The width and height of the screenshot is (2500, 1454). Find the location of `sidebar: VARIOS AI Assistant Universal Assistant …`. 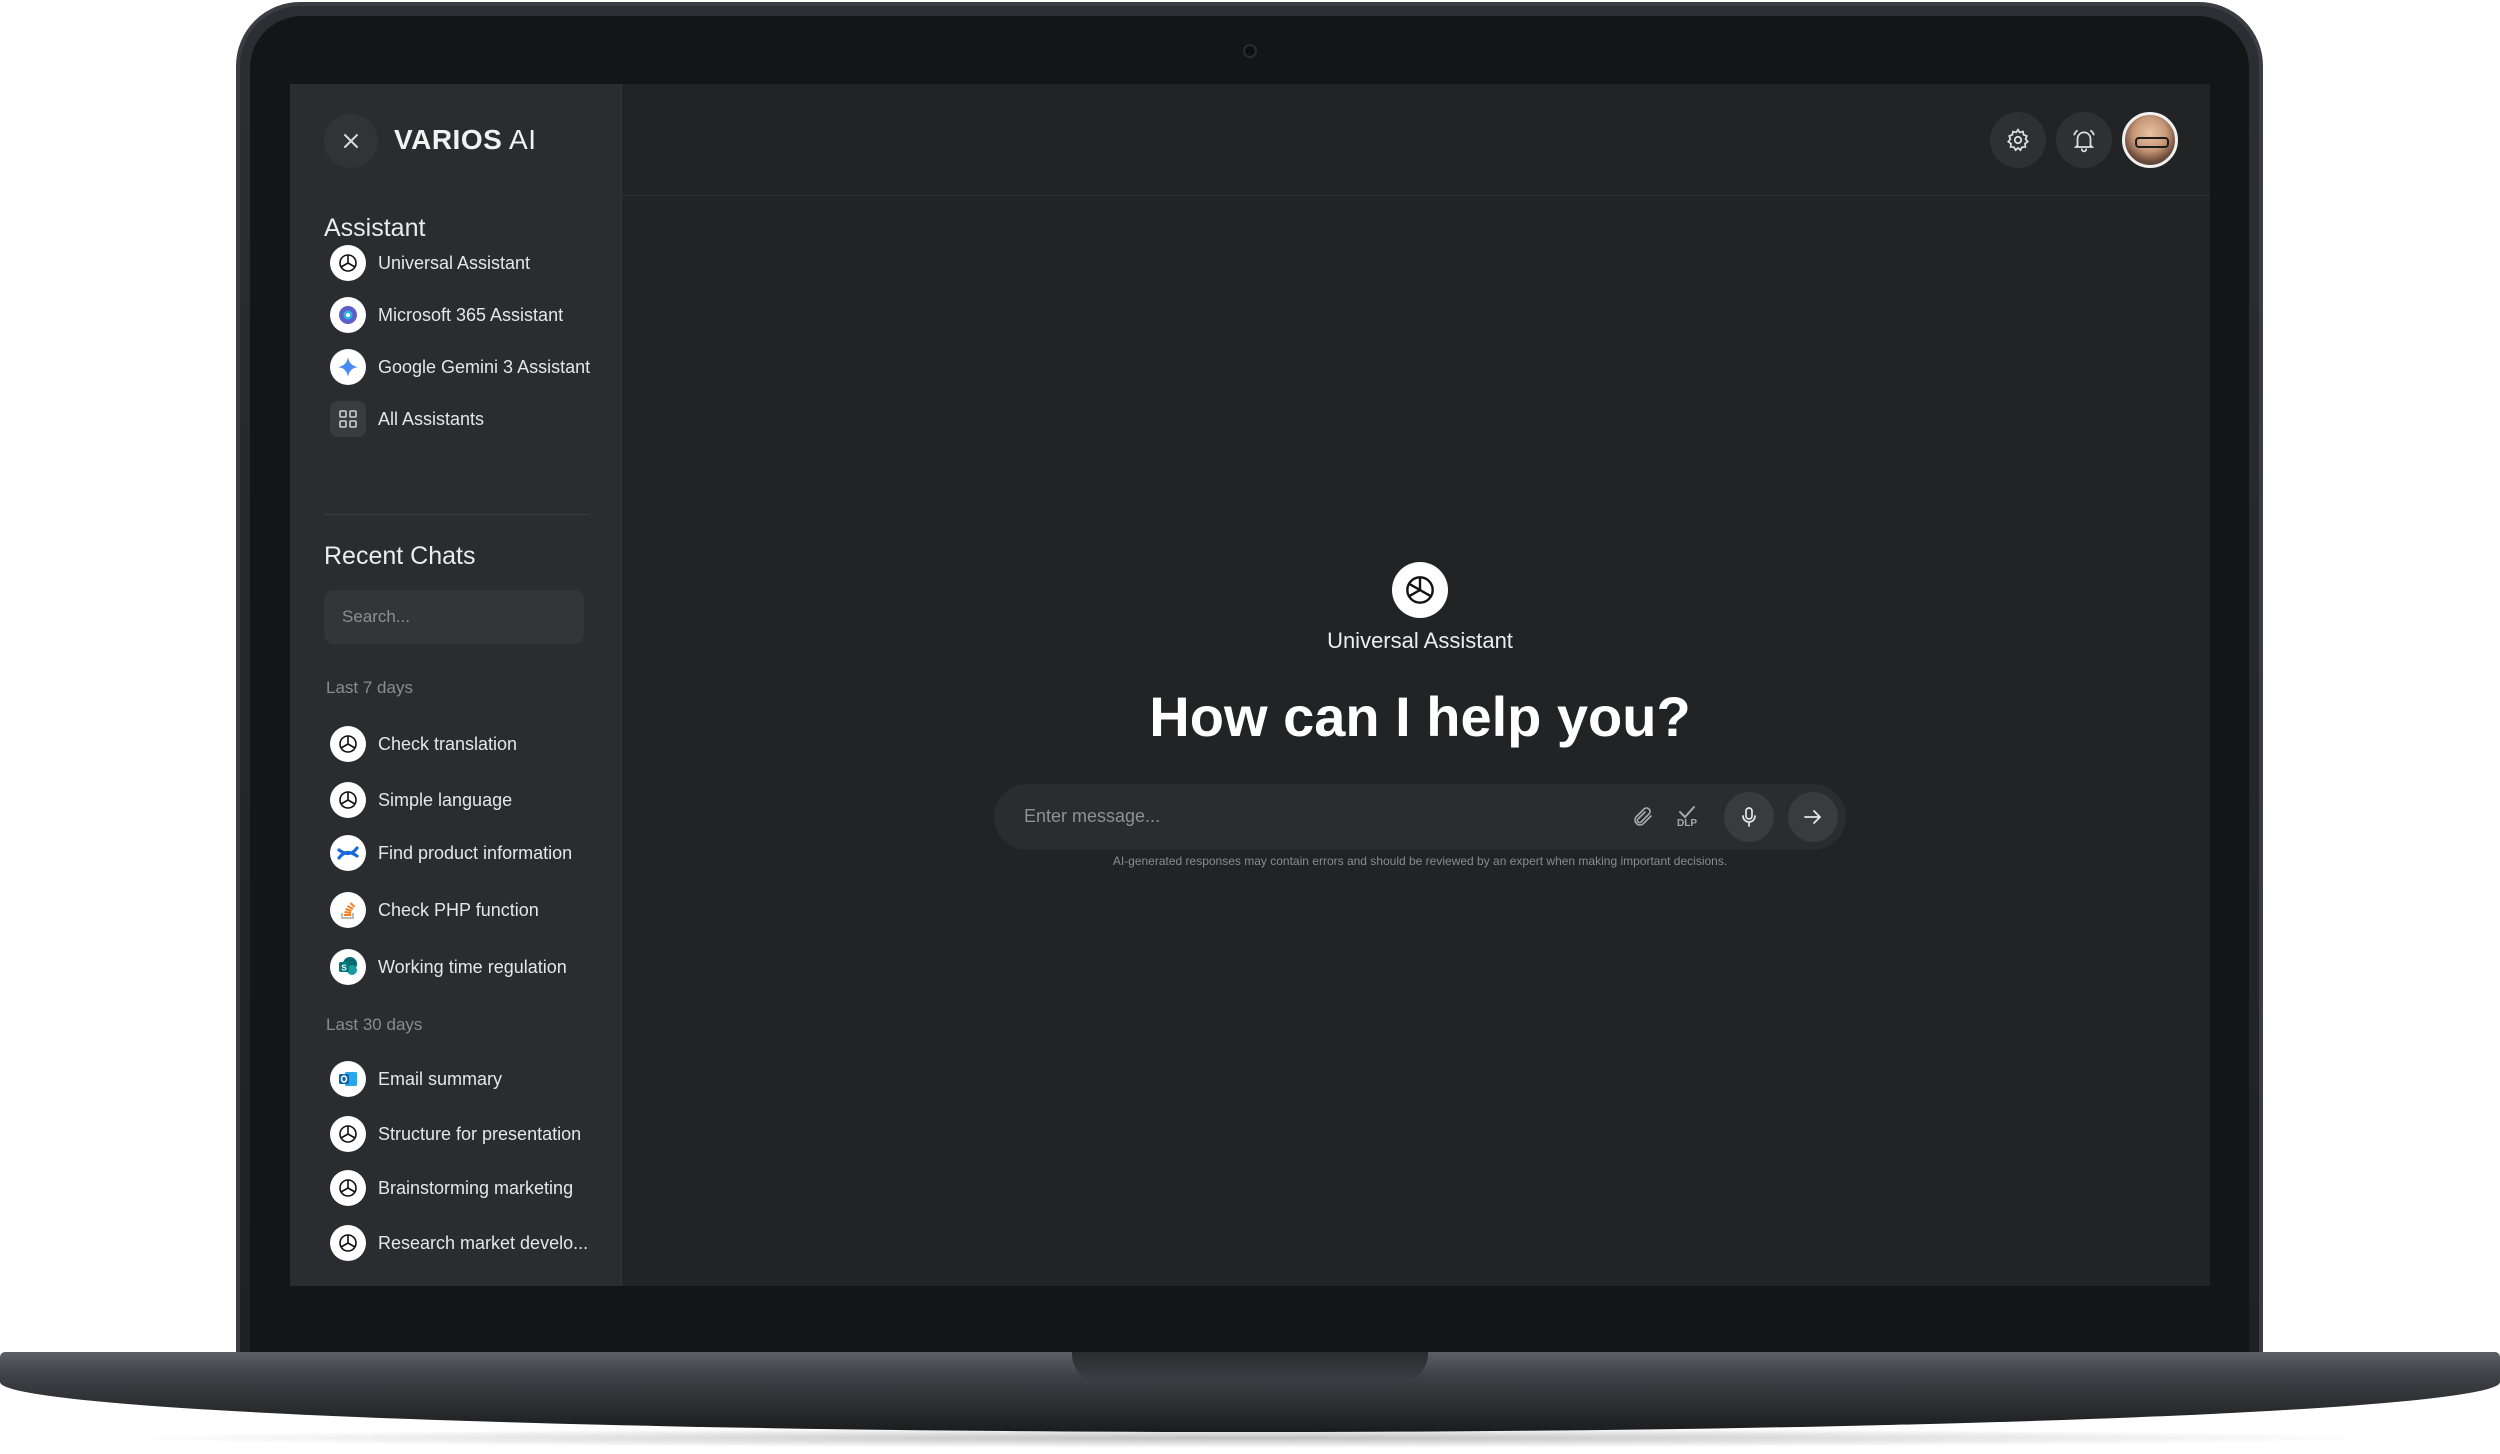

sidebar: VARIOS AI Assistant Universal Assistant … is located at coordinates (456, 685).